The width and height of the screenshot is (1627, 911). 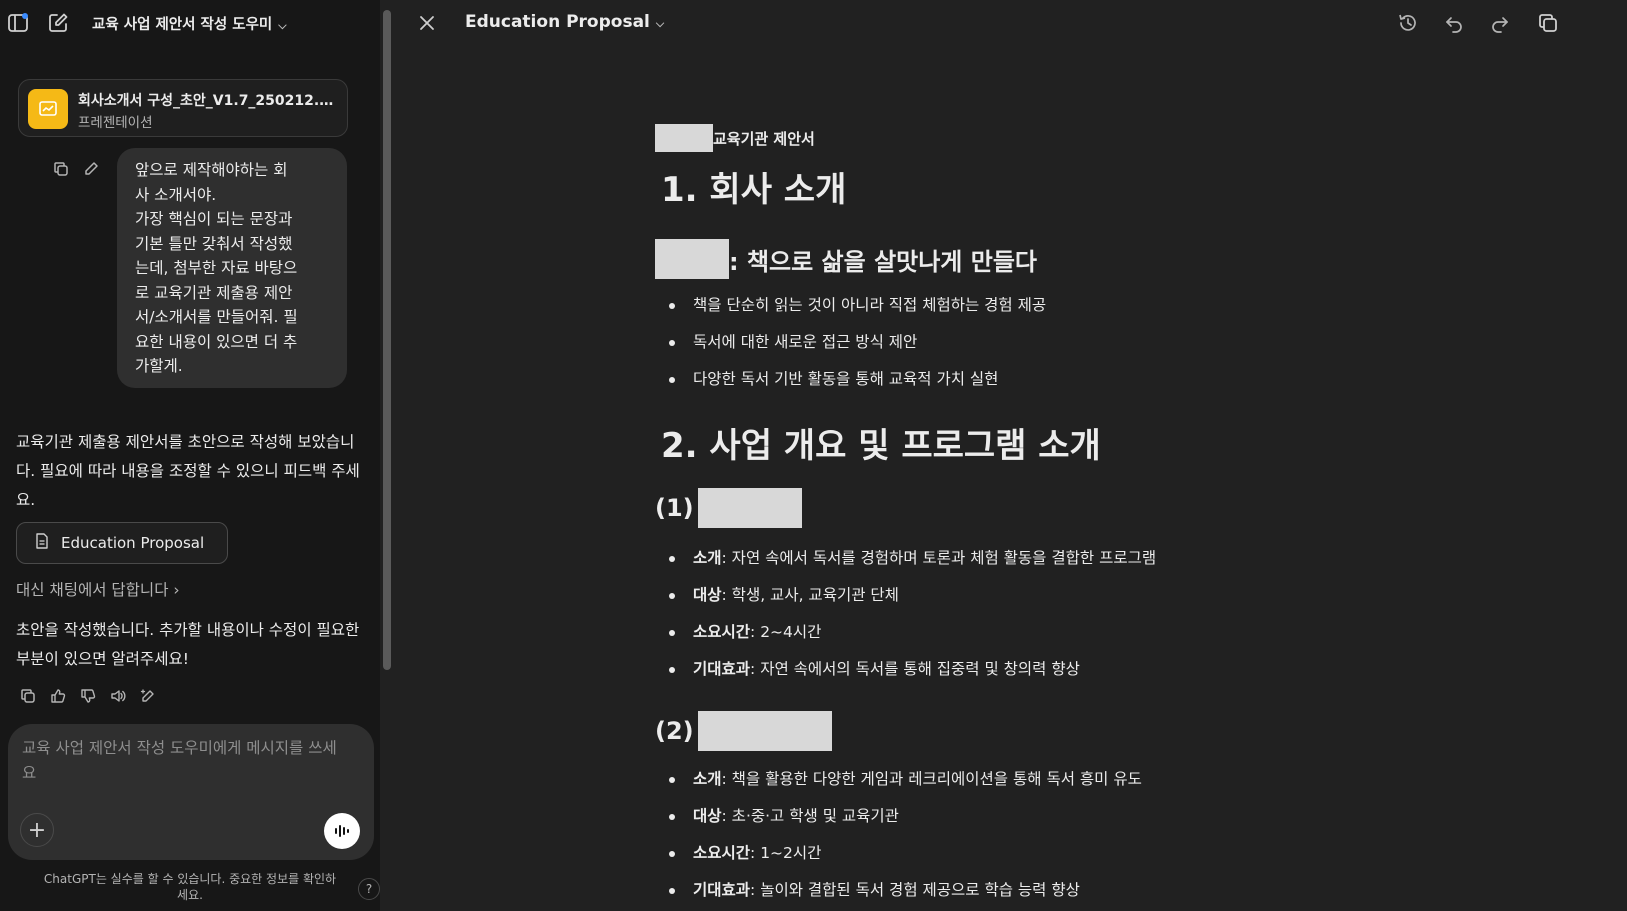 I want to click on list-item: 소요시간: 1~2시간, so click(x=905, y=853).